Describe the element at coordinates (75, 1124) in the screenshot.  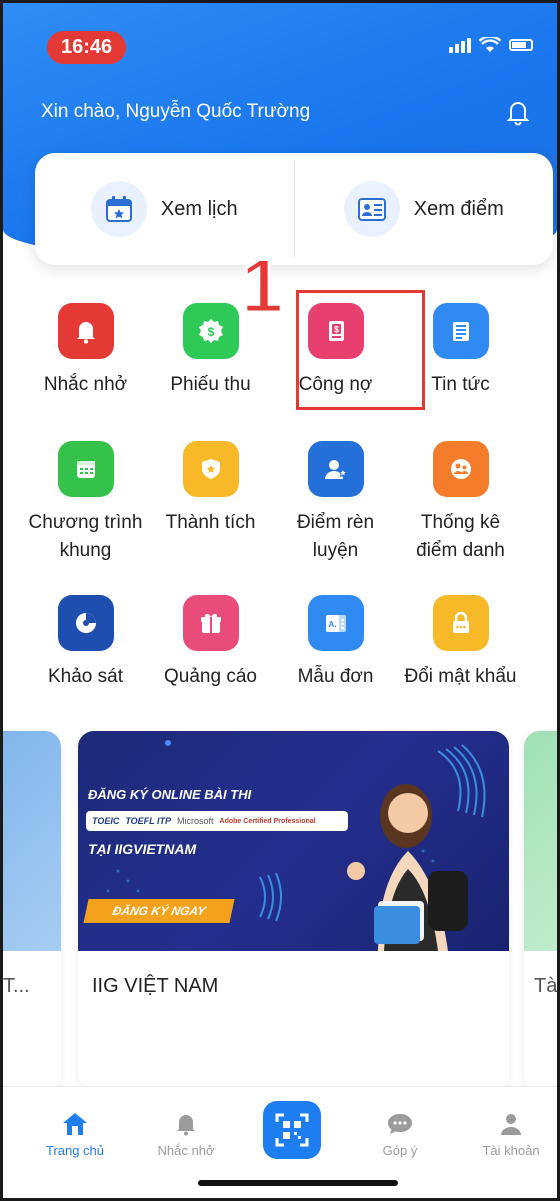
I see `home-icon` at that location.